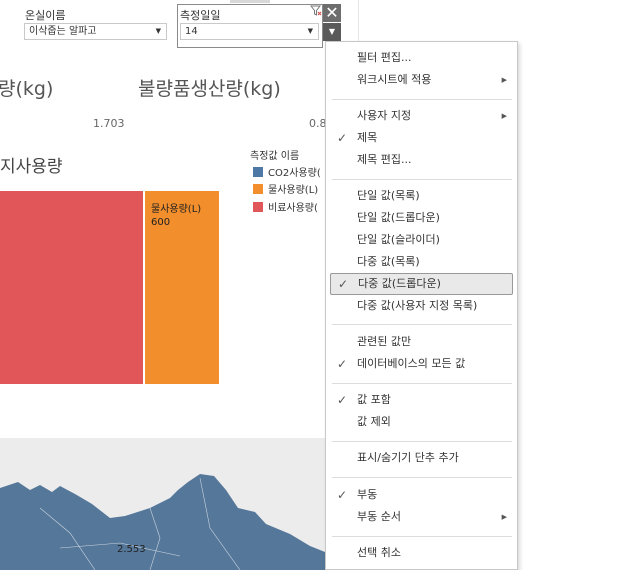 The width and height of the screenshot is (625, 570). I want to click on menu-item-single-value-slider: 단일 값(슬라이더), so click(421, 240).